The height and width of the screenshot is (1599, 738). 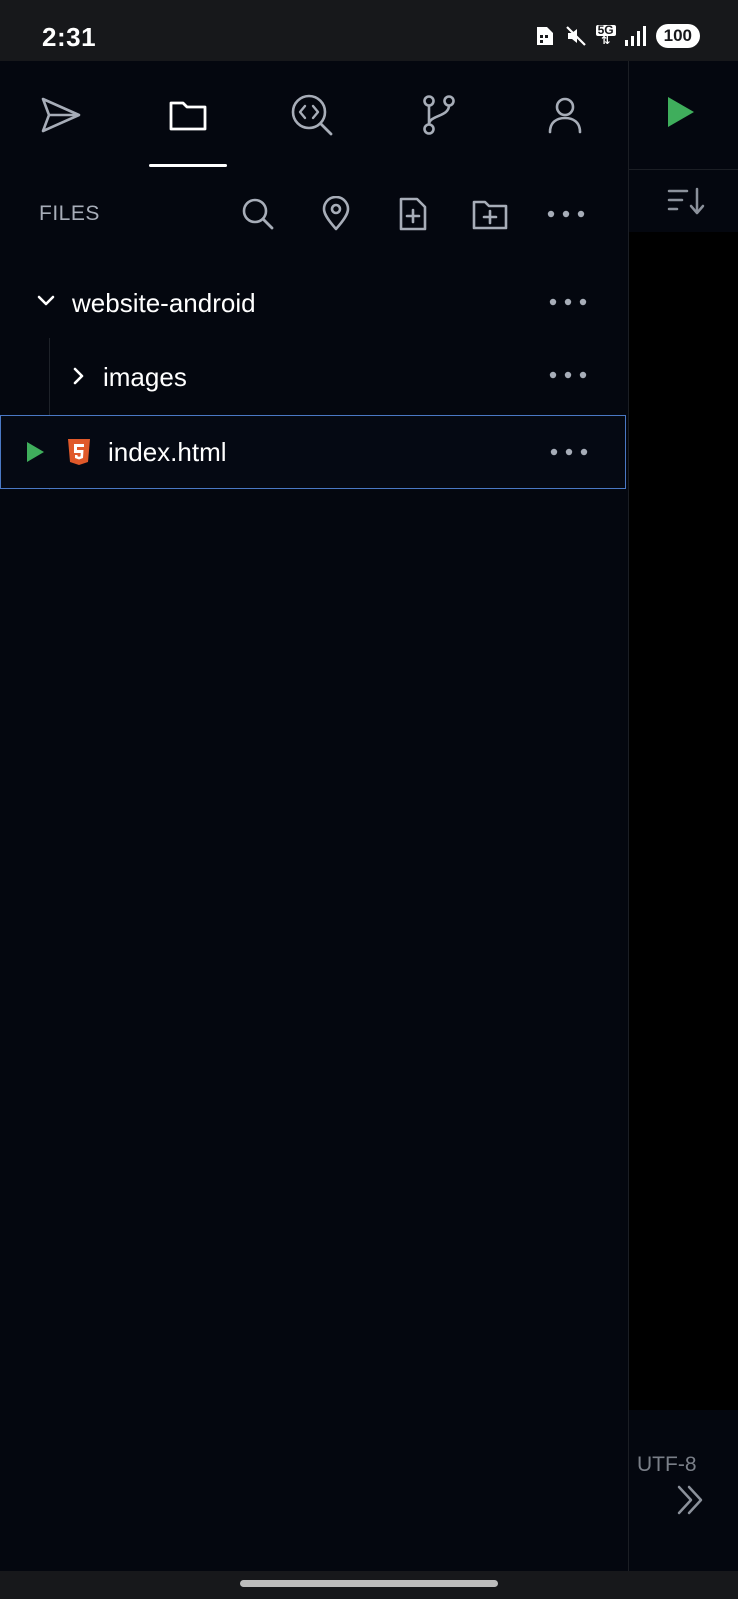 I want to click on data-arrows-icon: ⇅, so click(x=606, y=41).